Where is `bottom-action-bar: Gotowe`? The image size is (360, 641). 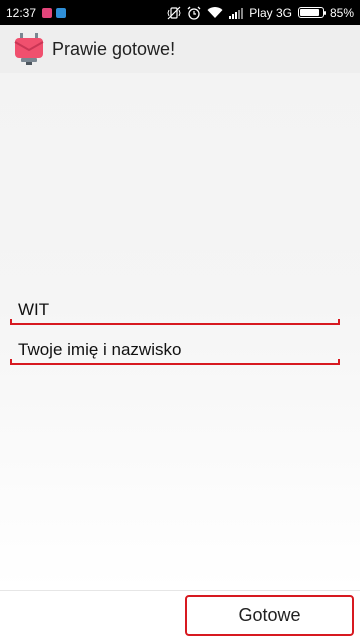 bottom-action-bar: Gotowe is located at coordinates (180, 615).